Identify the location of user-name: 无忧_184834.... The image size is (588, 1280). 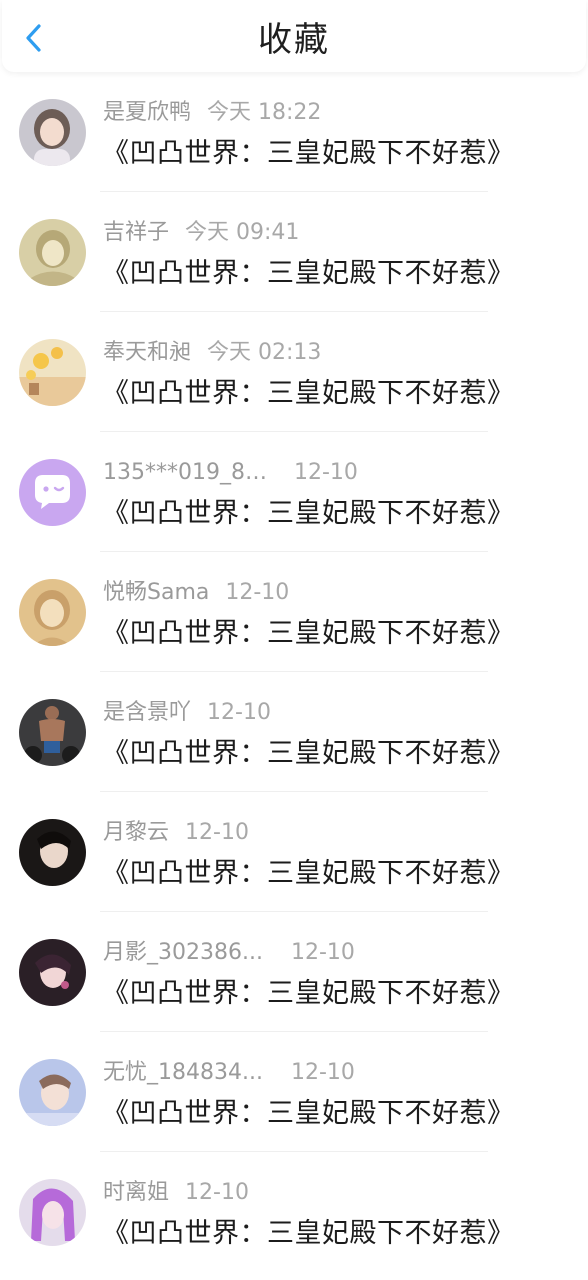
(183, 1073).